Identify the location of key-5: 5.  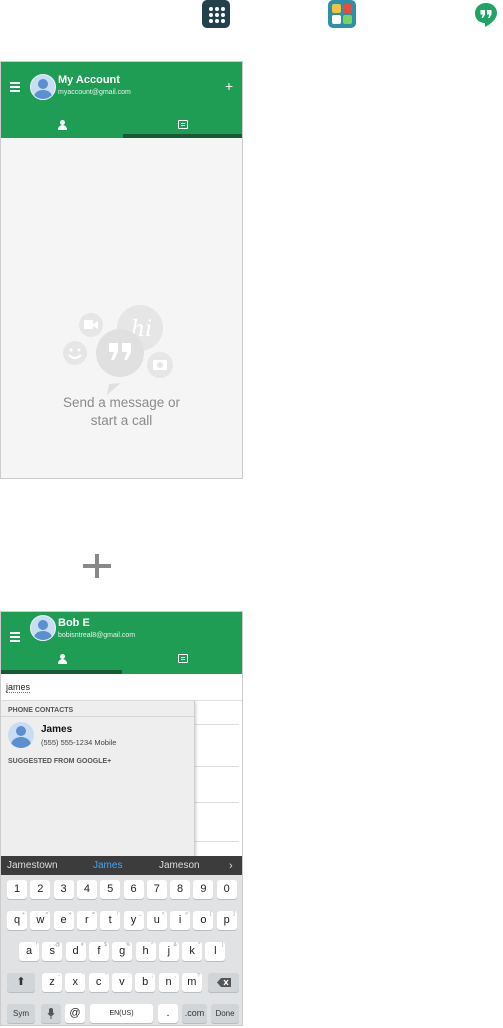
(110, 889).